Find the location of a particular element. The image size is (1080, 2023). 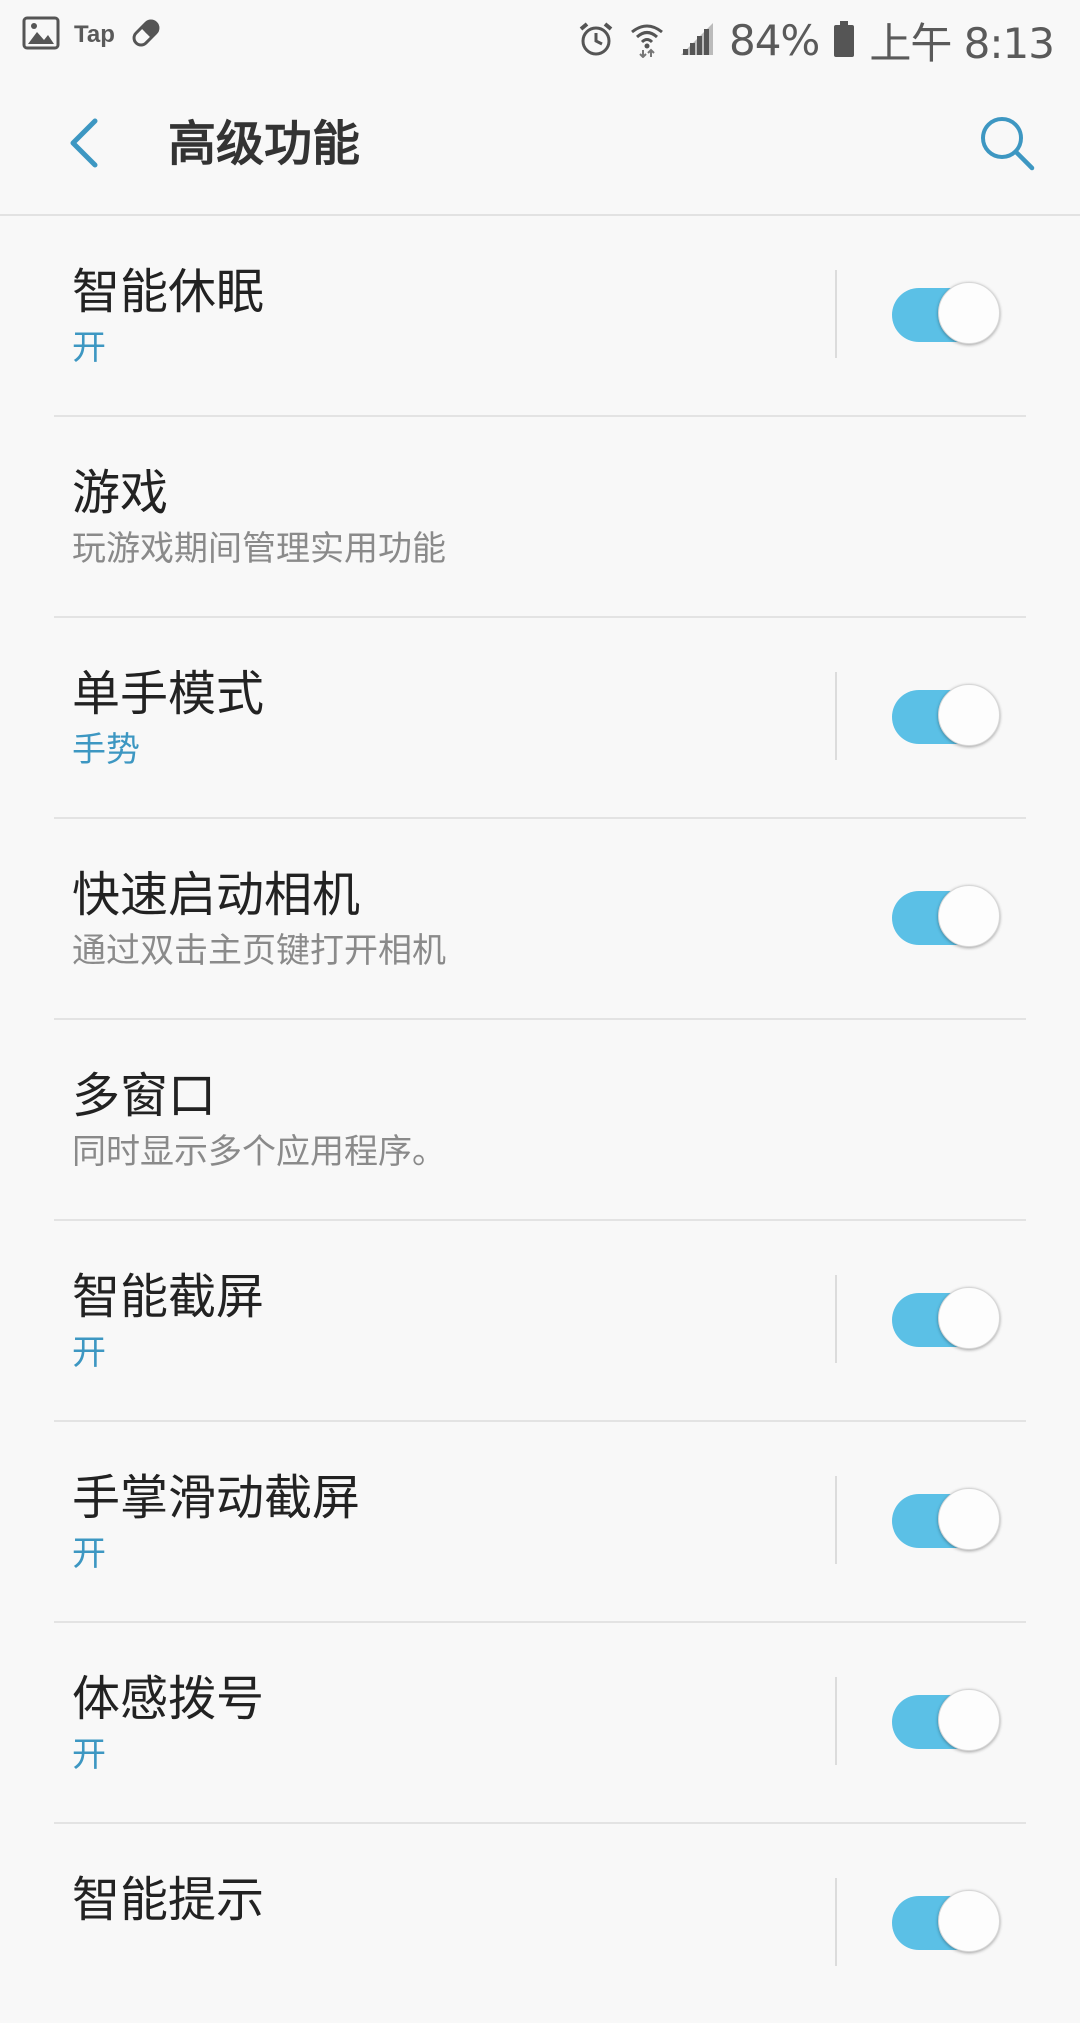

search-button is located at coordinates (1007, 145).